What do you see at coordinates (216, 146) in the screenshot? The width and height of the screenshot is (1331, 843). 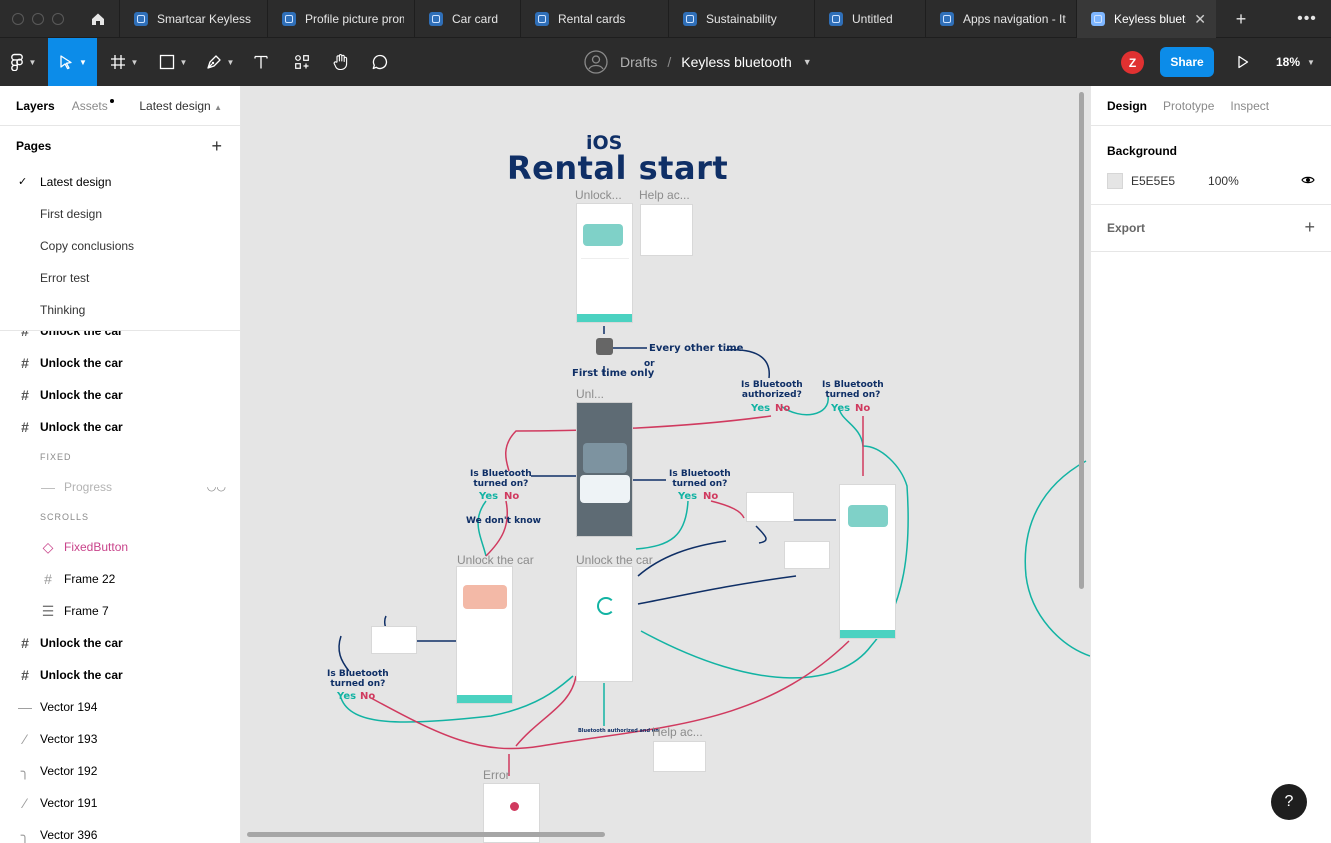 I see `add-page-button: +` at bounding box center [216, 146].